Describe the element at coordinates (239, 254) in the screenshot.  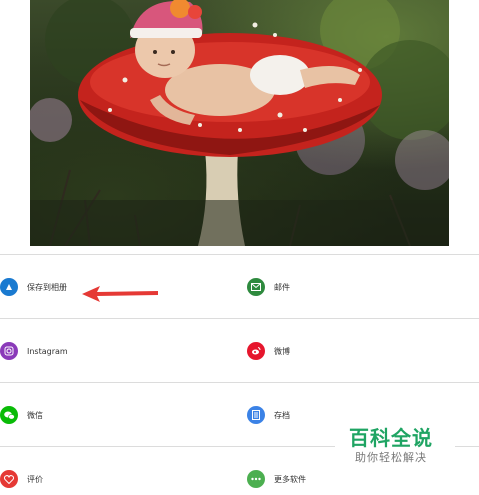
I see `grid-divider-top` at that location.